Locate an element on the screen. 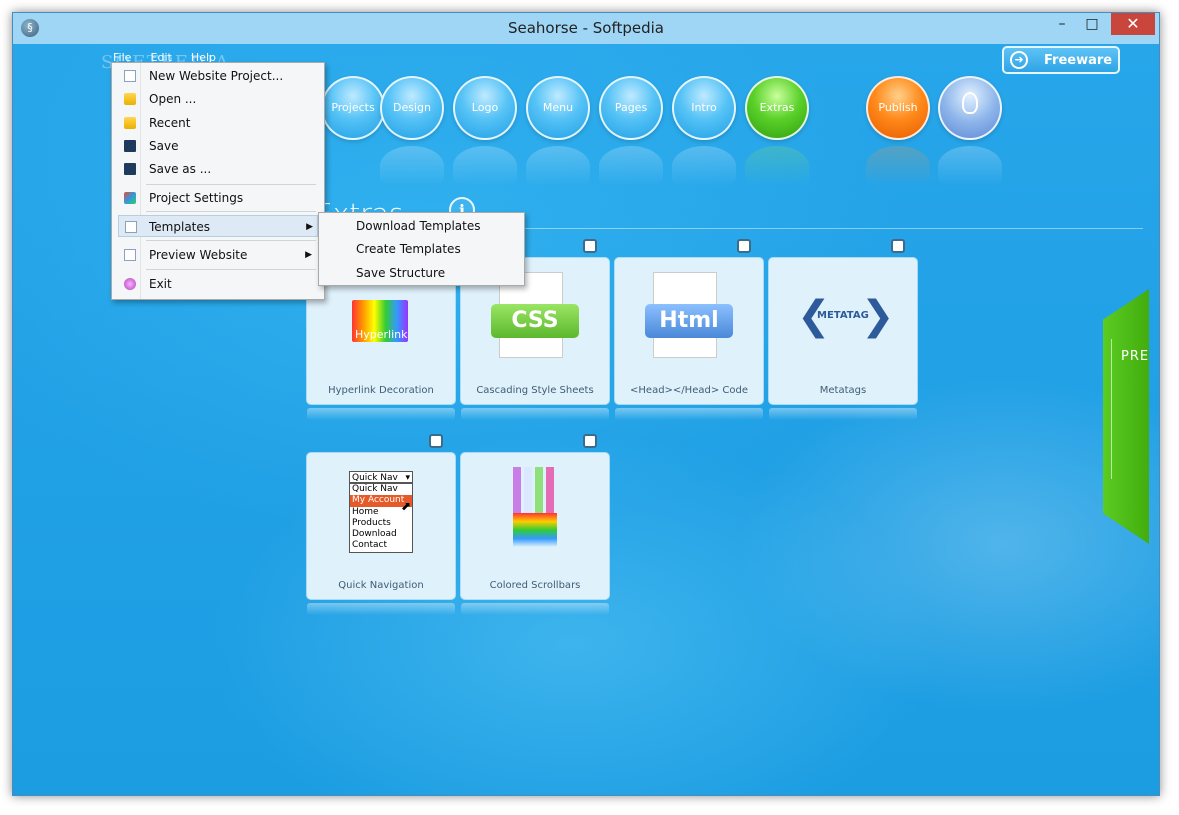 This screenshot has height=815, width=1179. menu-item-preview-website: Preview Website ▶ is located at coordinates (217, 255).